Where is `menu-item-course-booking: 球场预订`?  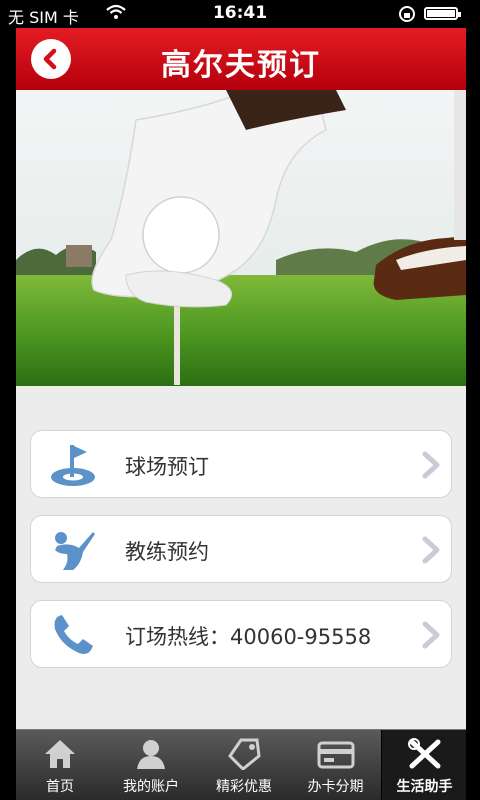 menu-item-course-booking: 球场预订 is located at coordinates (241, 464).